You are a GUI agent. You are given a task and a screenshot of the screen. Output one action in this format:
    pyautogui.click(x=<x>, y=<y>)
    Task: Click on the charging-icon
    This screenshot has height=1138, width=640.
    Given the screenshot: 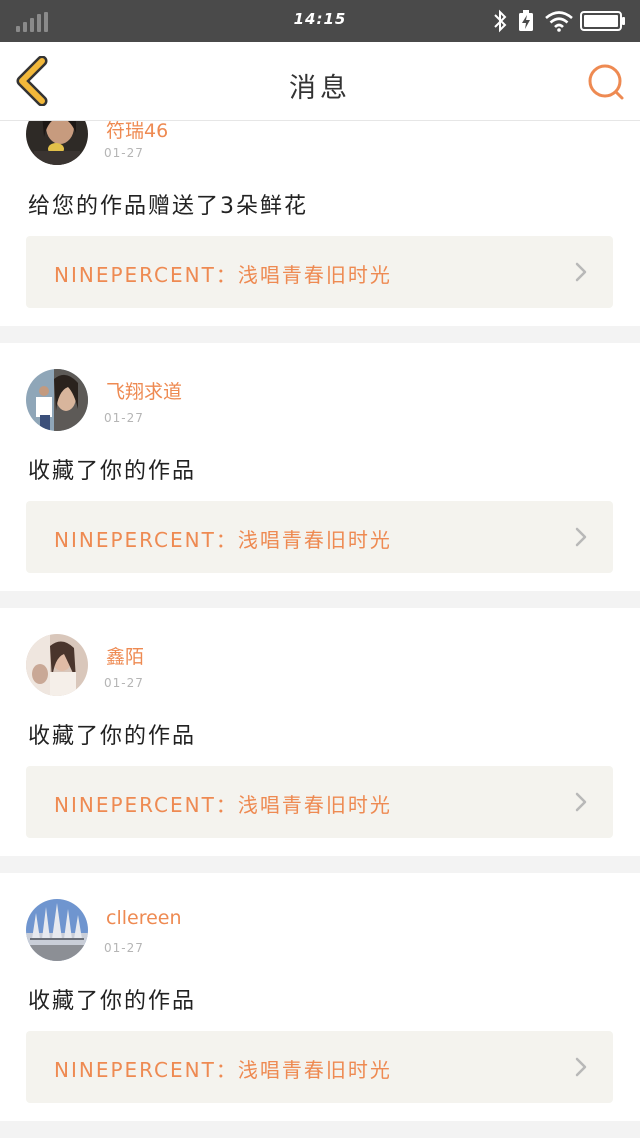 What is the action you would take?
    pyautogui.click(x=526, y=20)
    